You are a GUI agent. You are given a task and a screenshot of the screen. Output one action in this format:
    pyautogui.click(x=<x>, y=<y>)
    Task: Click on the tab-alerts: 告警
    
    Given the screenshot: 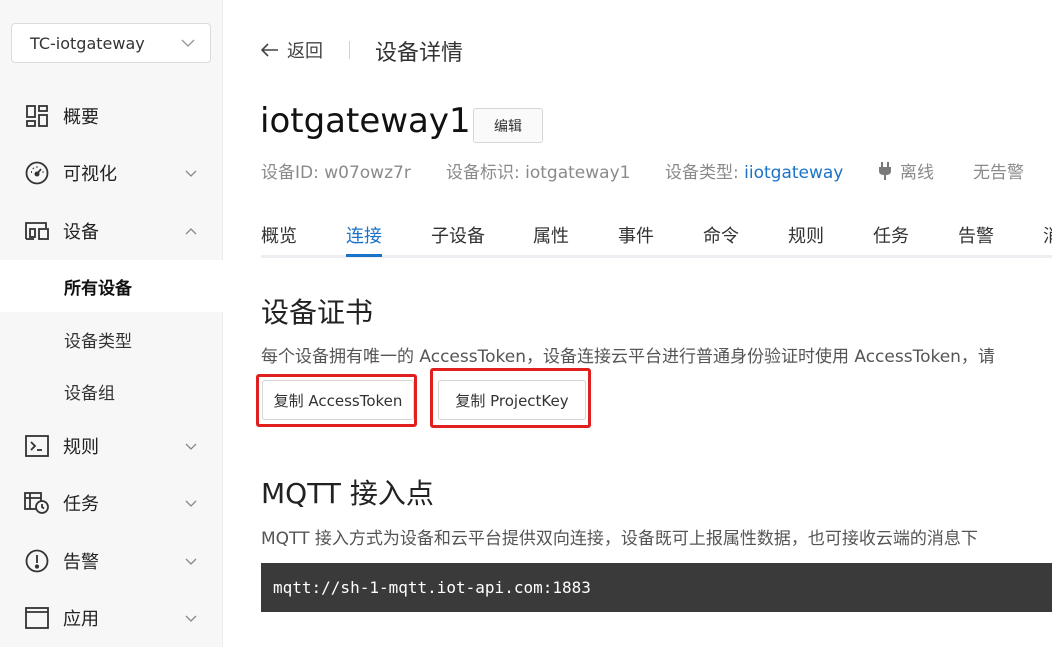 What is the action you would take?
    pyautogui.click(x=976, y=235)
    